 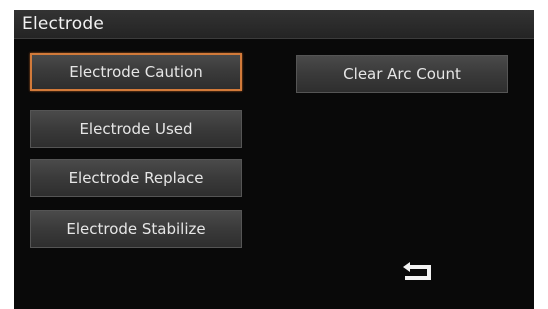 I want to click on electrode-caution-button: Electrode Caution, so click(x=136, y=72).